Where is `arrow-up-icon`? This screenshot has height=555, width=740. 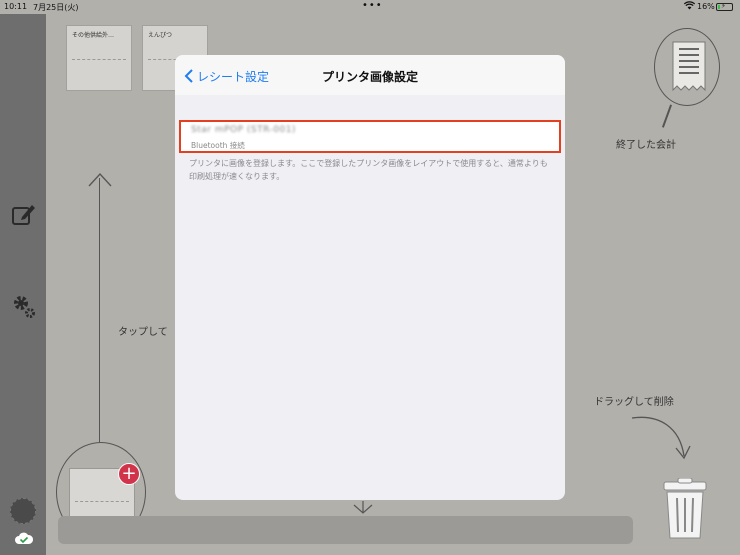 arrow-up-icon is located at coordinates (100, 179).